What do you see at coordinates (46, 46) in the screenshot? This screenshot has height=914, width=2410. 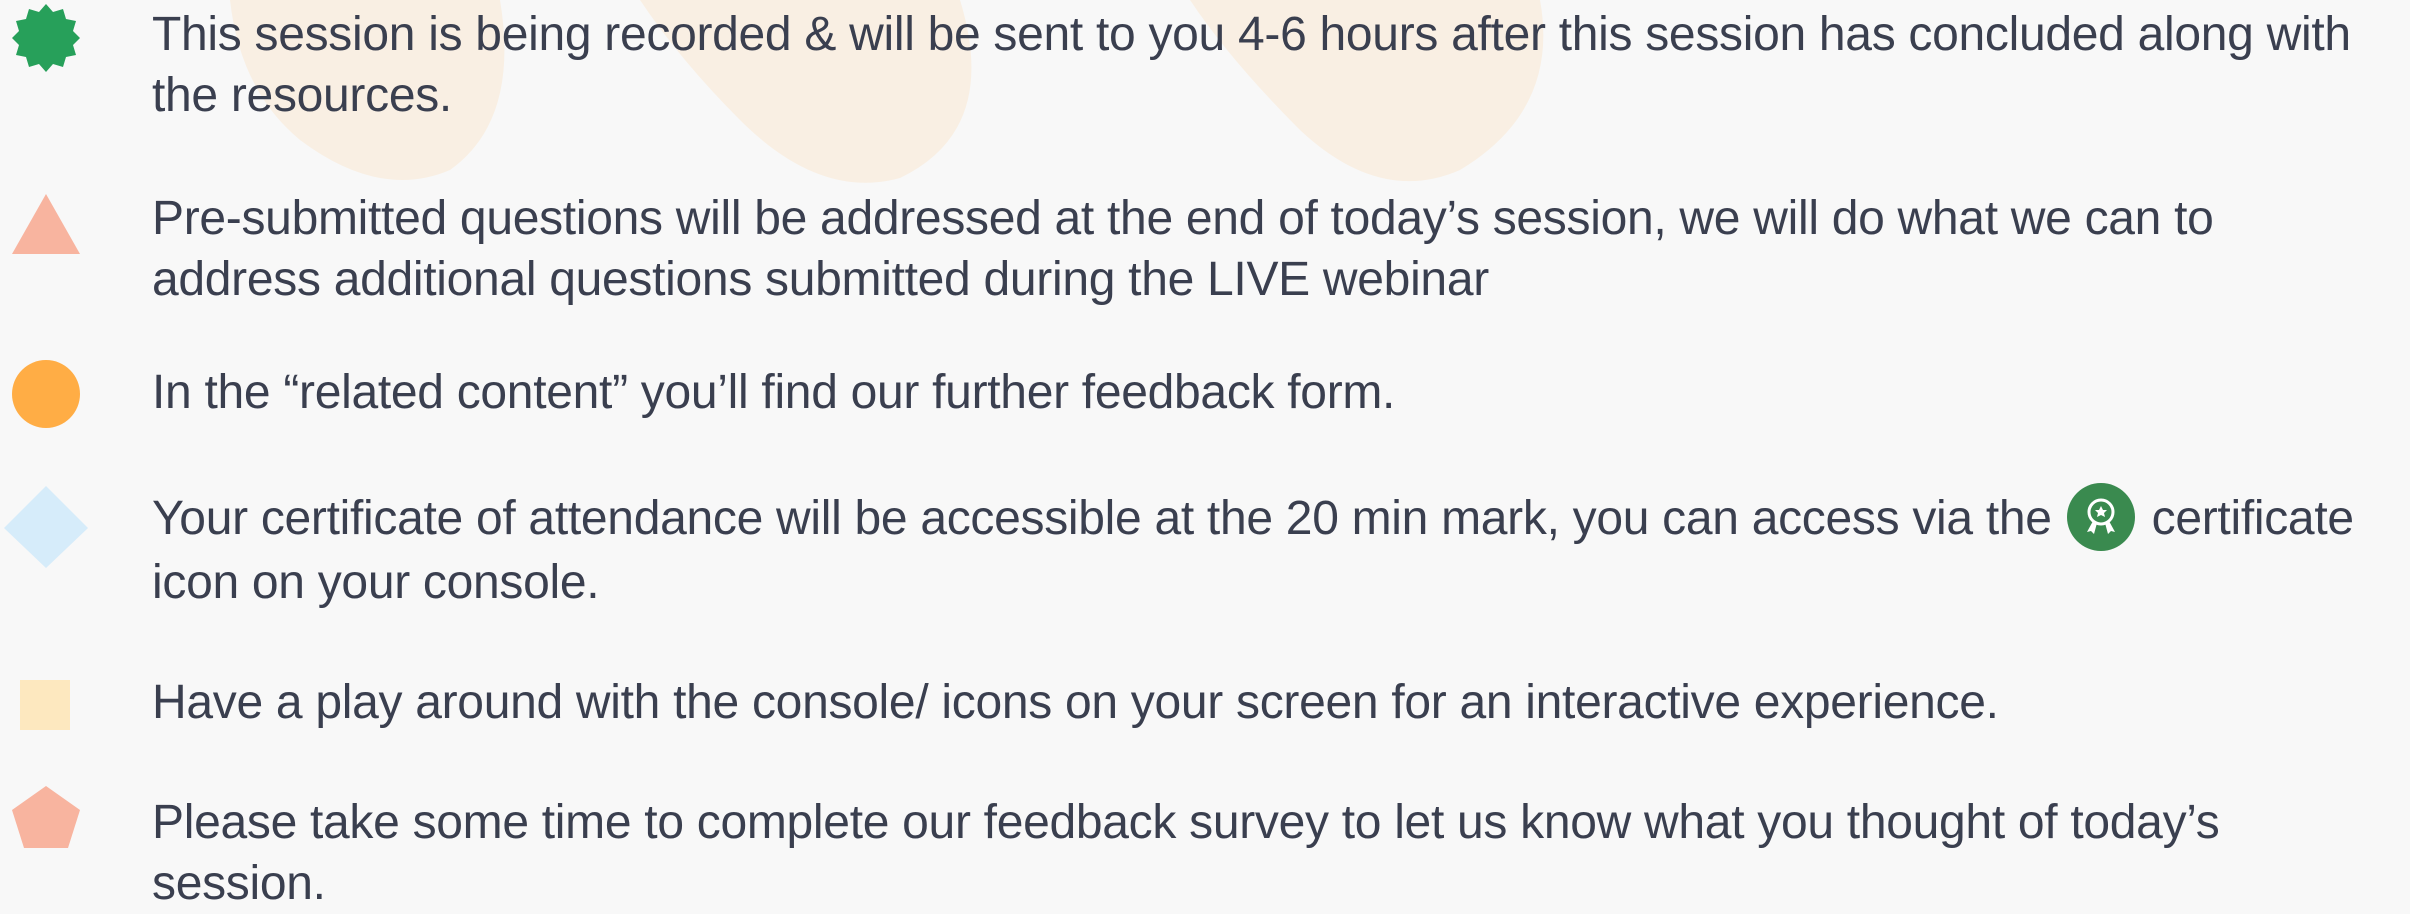 I see `green-badge-icon` at bounding box center [46, 46].